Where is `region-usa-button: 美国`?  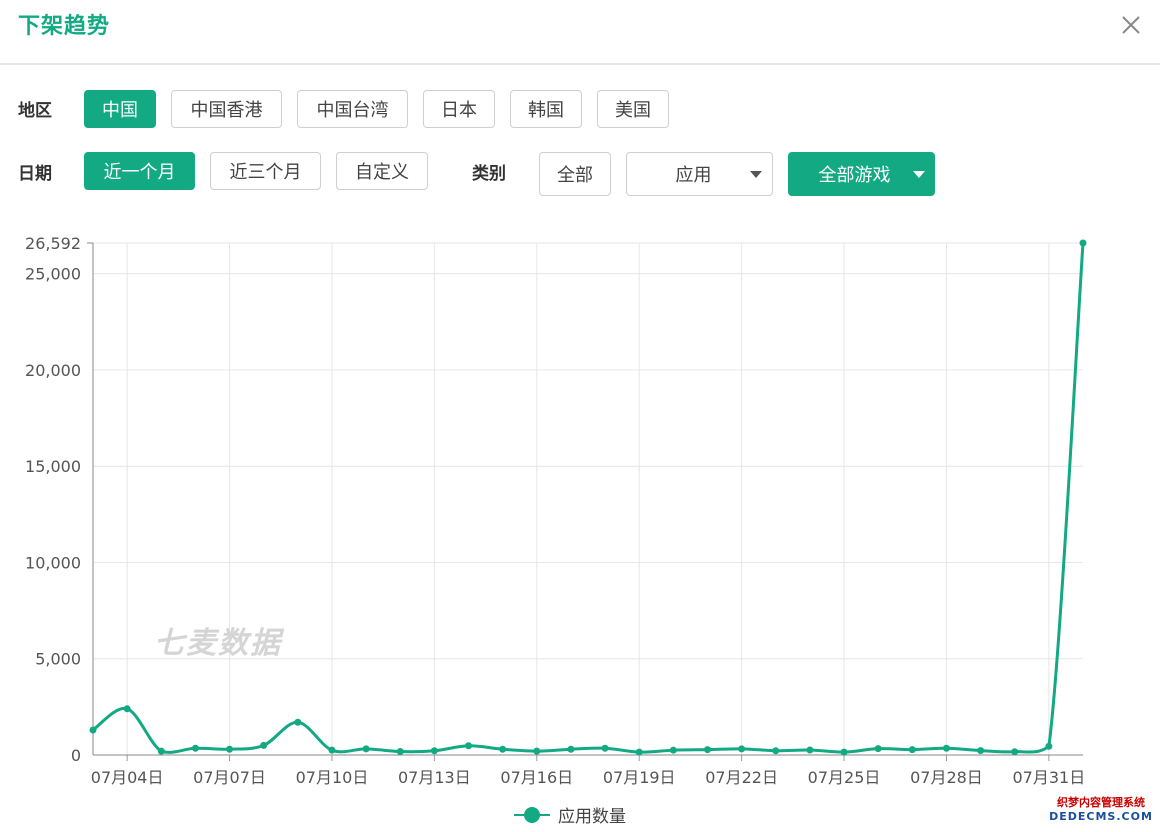
region-usa-button: 美国 is located at coordinates (633, 109).